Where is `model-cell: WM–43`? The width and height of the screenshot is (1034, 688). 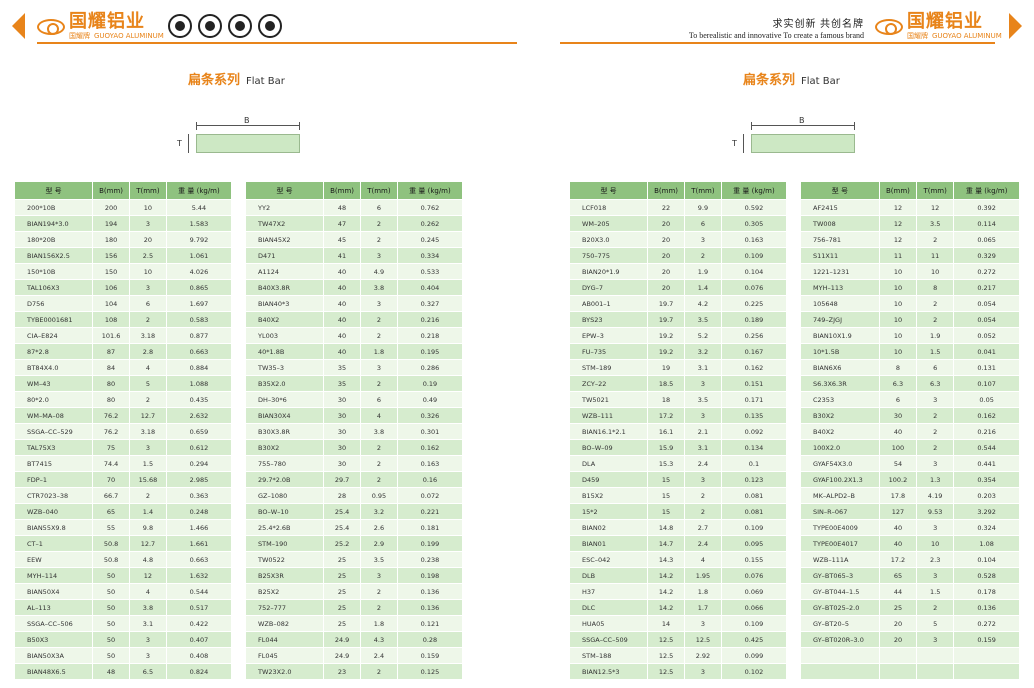
model-cell: WM–43 is located at coordinates (53, 383).